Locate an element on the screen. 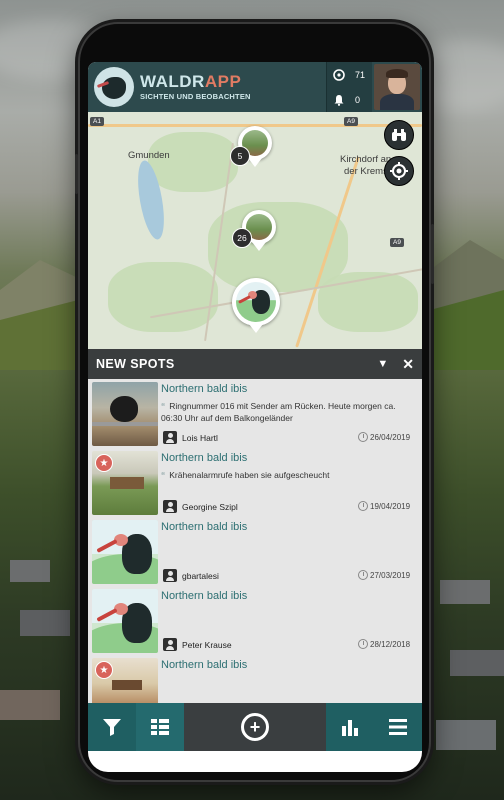 The height and width of the screenshot is (800, 504). app-header: WALDRAPP SICHTEN UND BEOBACHTEN 71 0 is located at coordinates (255, 87).